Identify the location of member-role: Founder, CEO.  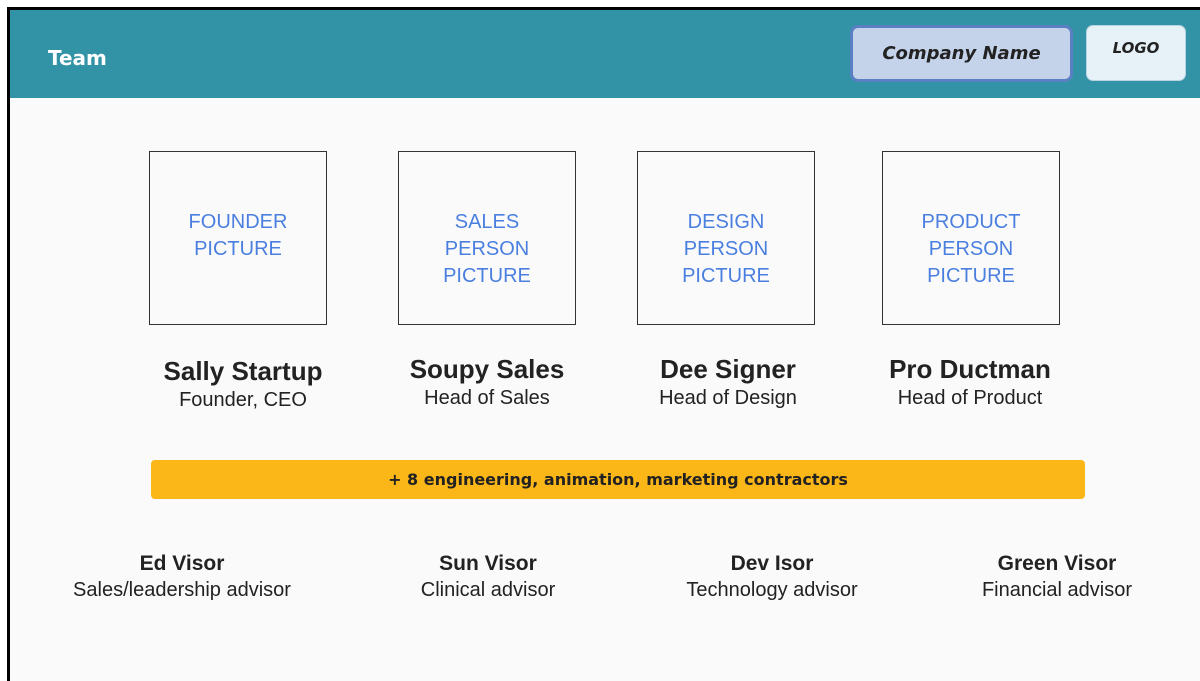
(243, 400).